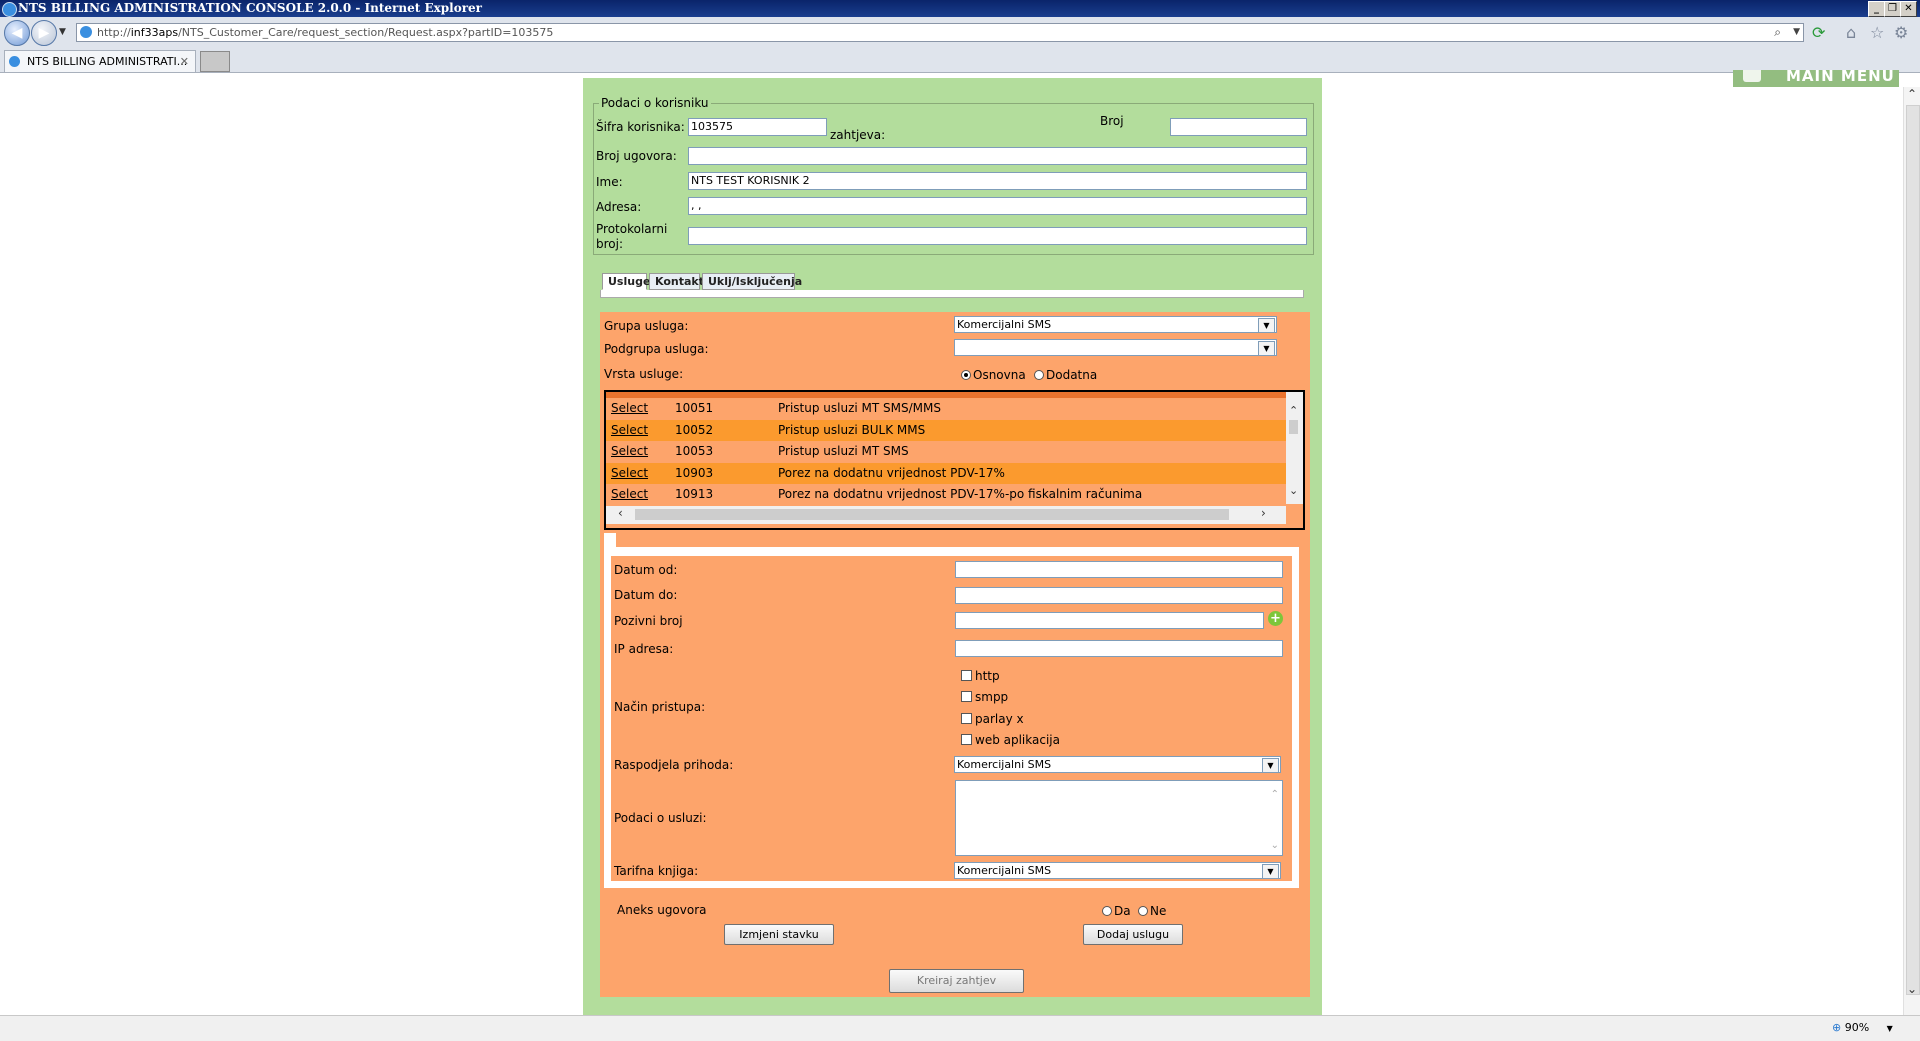  I want to click on tab-uklj-iskljucenja: Uklj/Isključenja, so click(752, 281).